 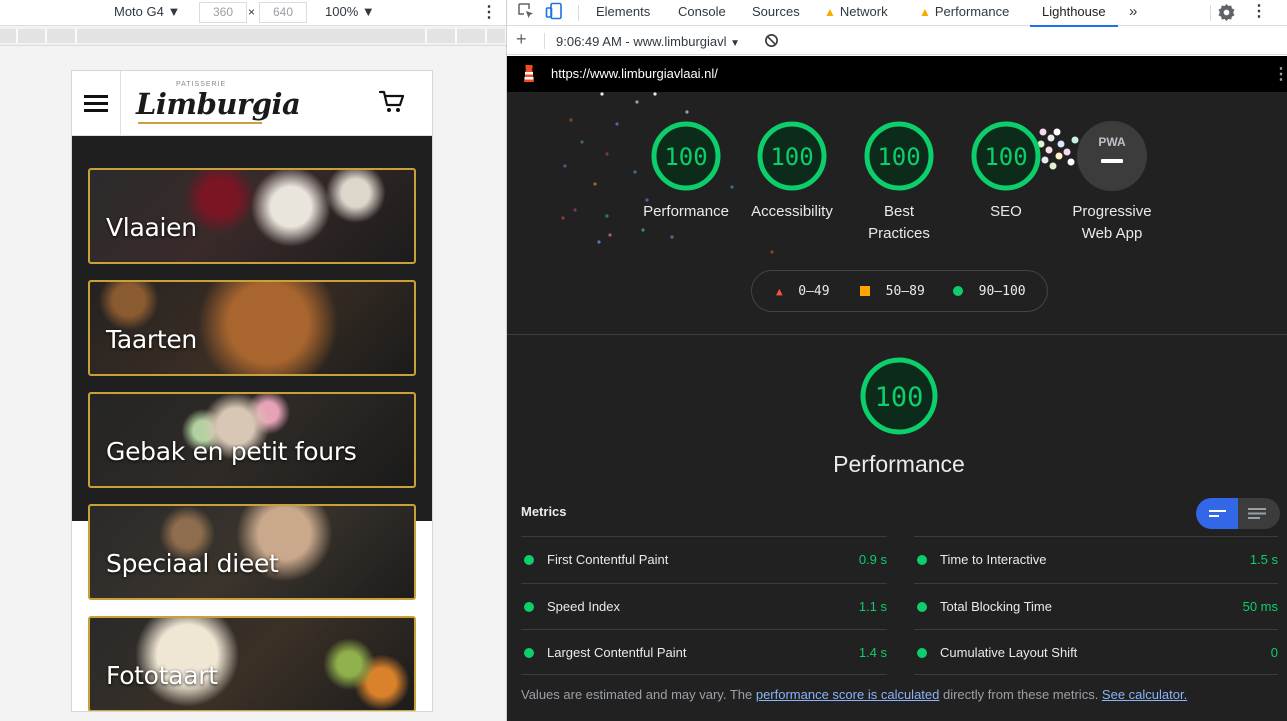 I want to click on report-menu-icon: ⋮, so click(x=1280, y=74).